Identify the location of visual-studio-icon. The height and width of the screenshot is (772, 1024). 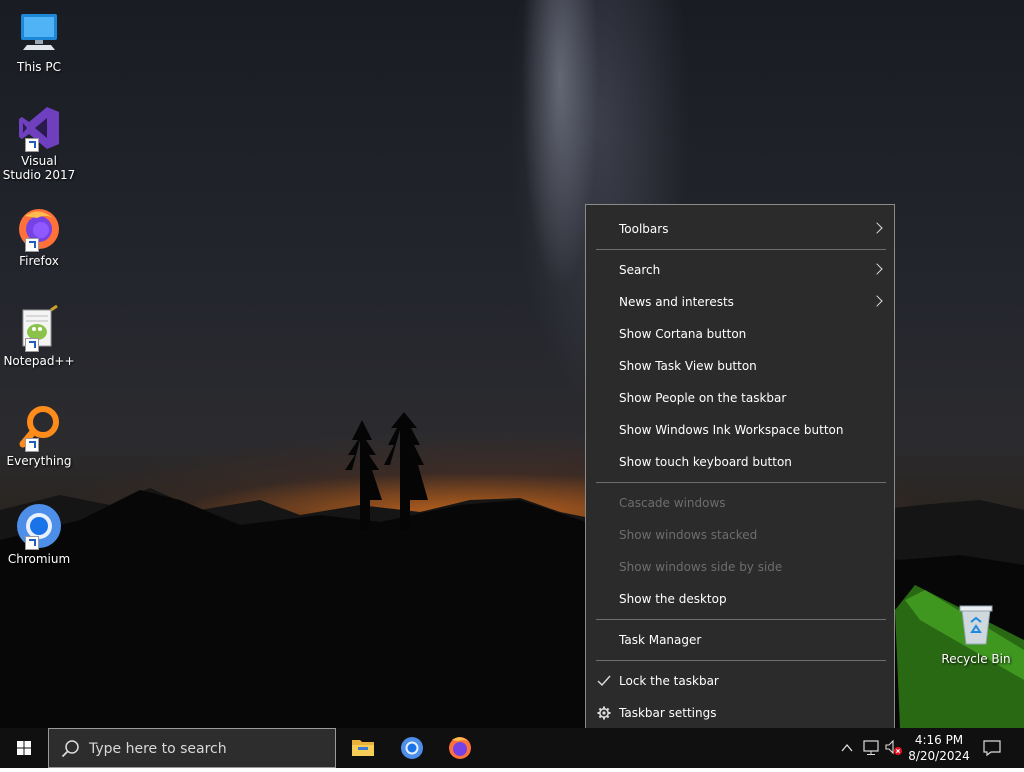
(39, 128).